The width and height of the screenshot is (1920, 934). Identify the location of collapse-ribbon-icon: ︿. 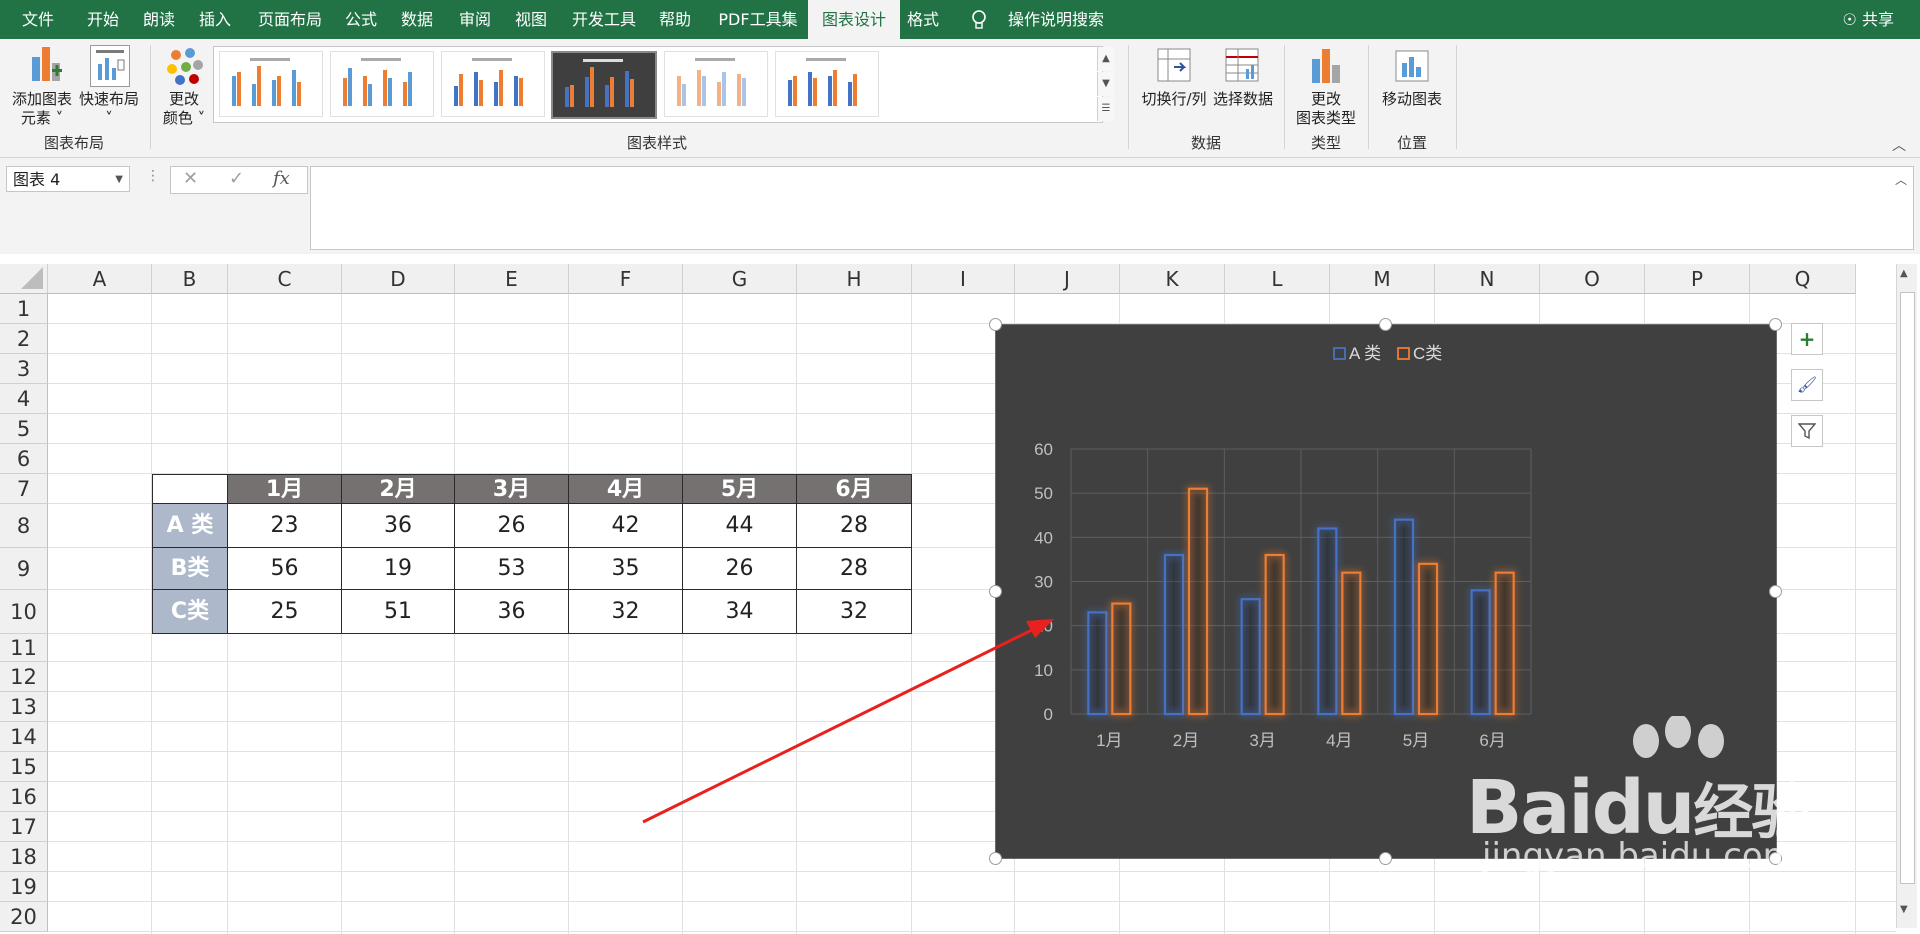
(1899, 145).